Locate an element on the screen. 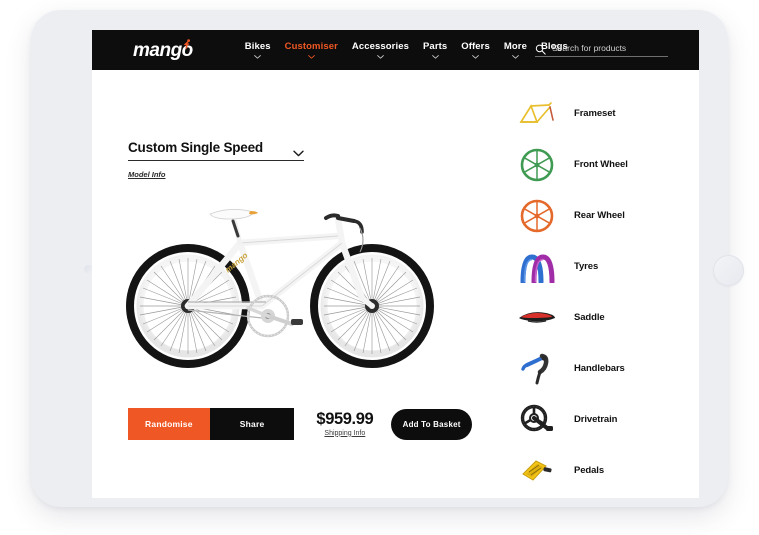  nav-item-label: Parts is located at coordinates (435, 46).